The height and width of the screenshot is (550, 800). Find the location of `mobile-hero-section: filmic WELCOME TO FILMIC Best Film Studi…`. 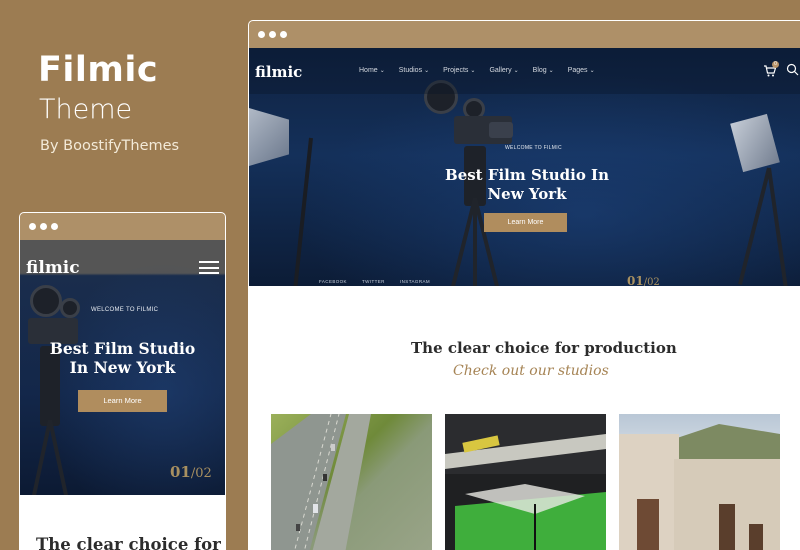

mobile-hero-section: filmic WELCOME TO FILMIC Best Film Studi… is located at coordinates (122, 367).